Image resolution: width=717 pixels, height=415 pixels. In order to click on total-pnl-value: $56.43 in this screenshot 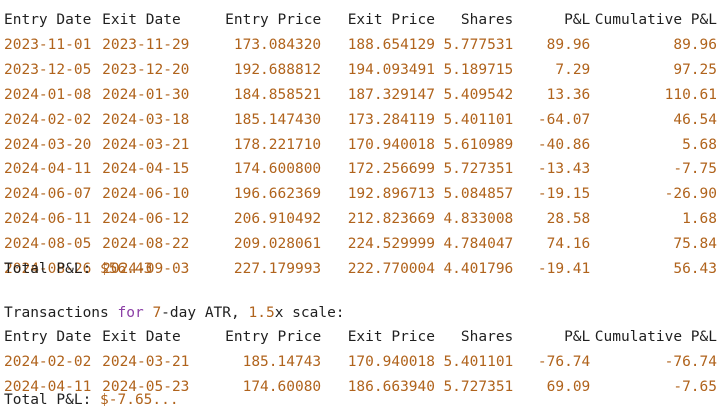, I will do `click(126, 269)`.